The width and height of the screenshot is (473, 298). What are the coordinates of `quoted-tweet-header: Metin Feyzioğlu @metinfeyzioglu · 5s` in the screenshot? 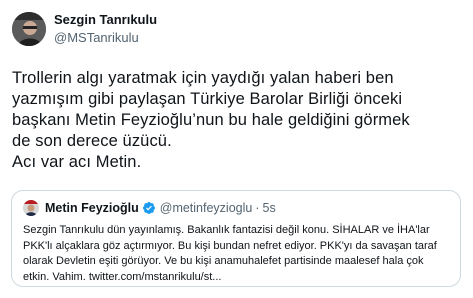 It's located at (149, 208).